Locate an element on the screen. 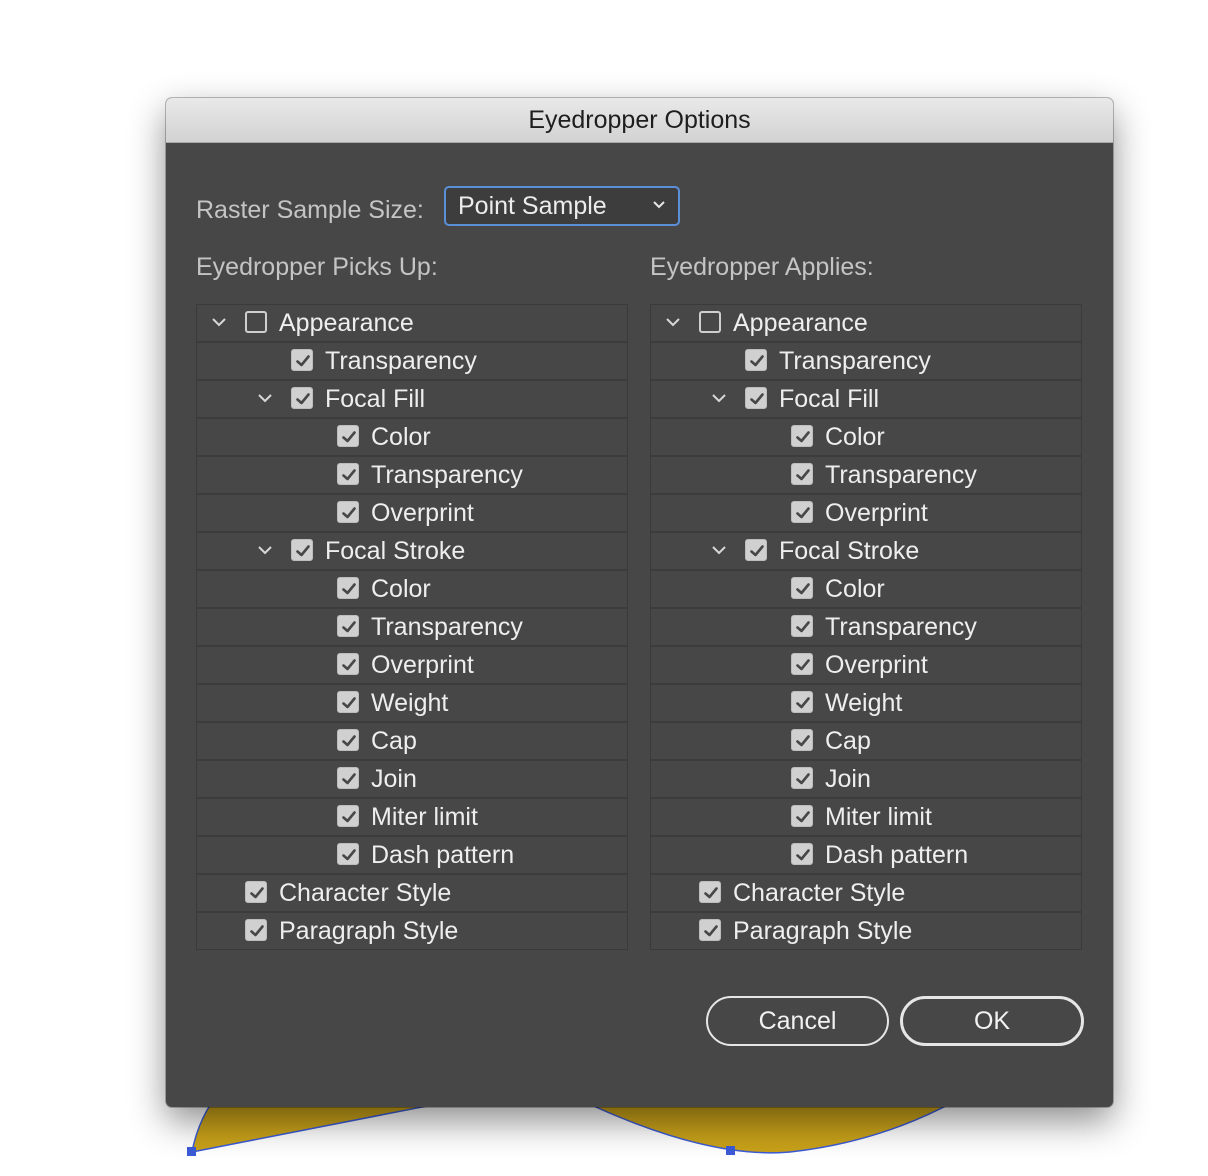 This screenshot has width=1208, height=1176. picks-stroke-weight-checkbox is located at coordinates (348, 702).